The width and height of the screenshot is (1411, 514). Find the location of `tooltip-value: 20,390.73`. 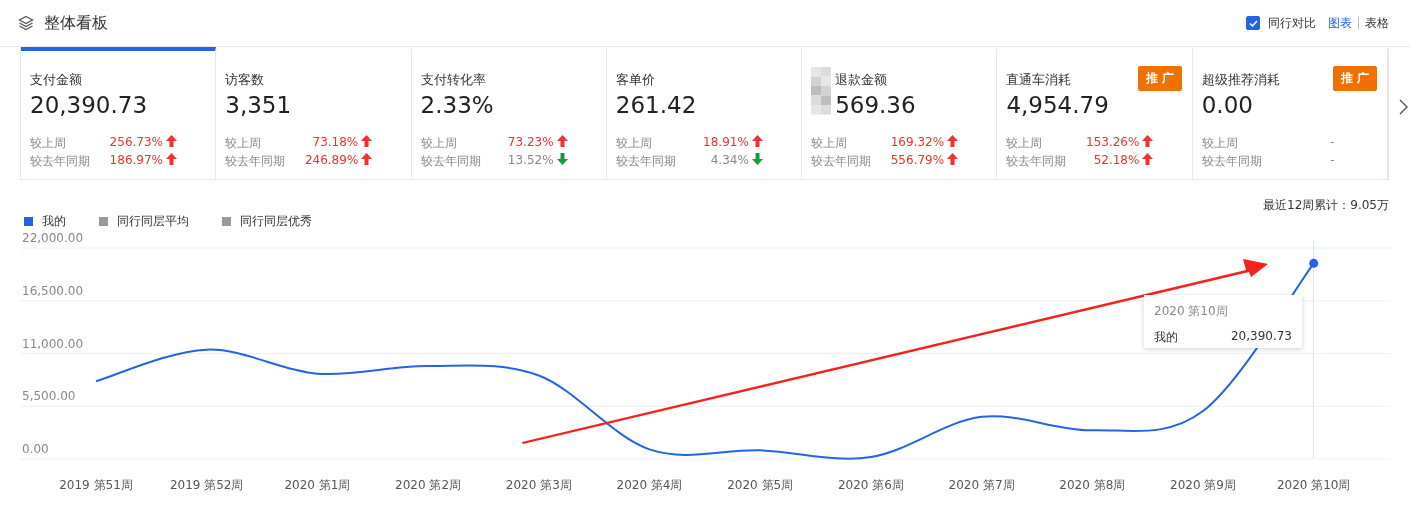

tooltip-value: 20,390.73 is located at coordinates (1261, 337).